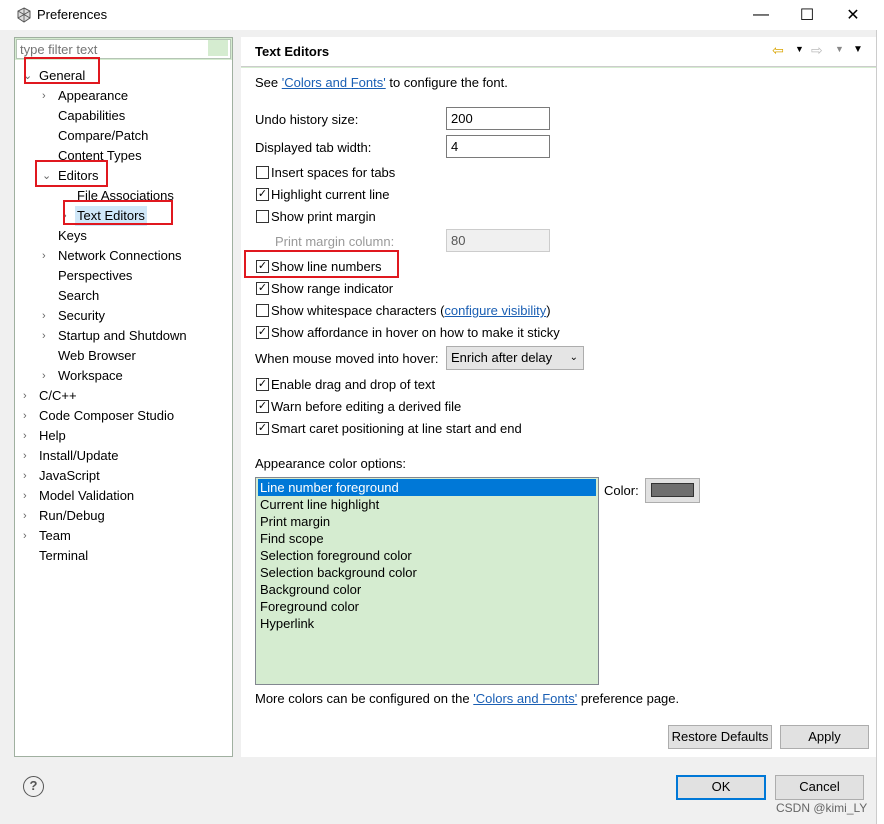  What do you see at coordinates (427, 623) in the screenshot?
I see `color-option-item: Hyperlink` at bounding box center [427, 623].